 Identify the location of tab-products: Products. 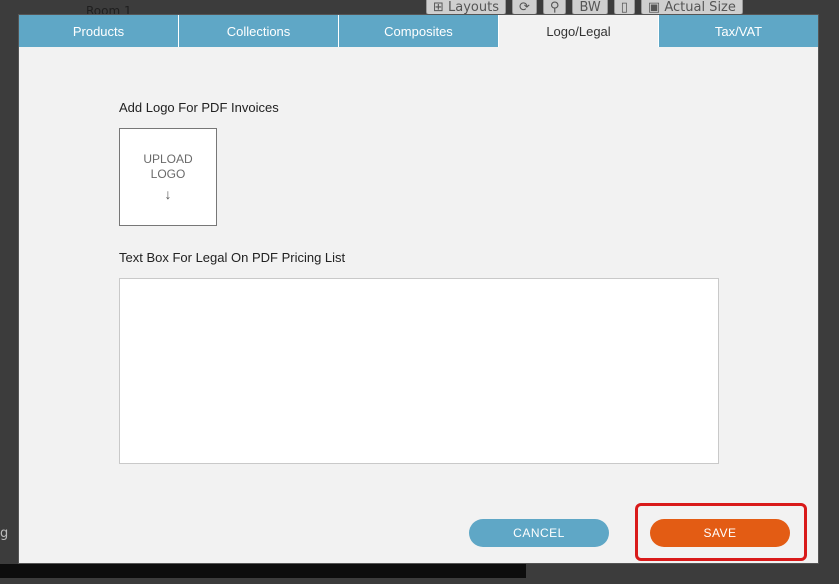
(99, 31).